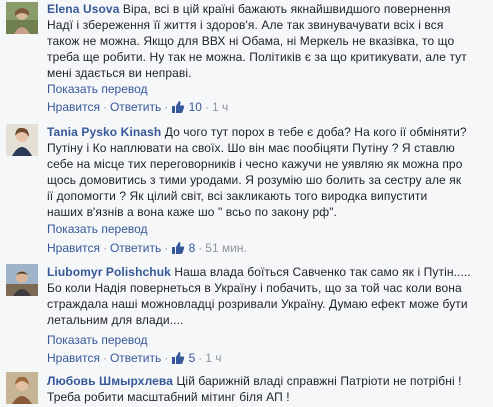 The width and height of the screenshot is (493, 407). I want to click on comment-text-line: Треба робити масштабний мітинг біля АП !, so click(168, 397).